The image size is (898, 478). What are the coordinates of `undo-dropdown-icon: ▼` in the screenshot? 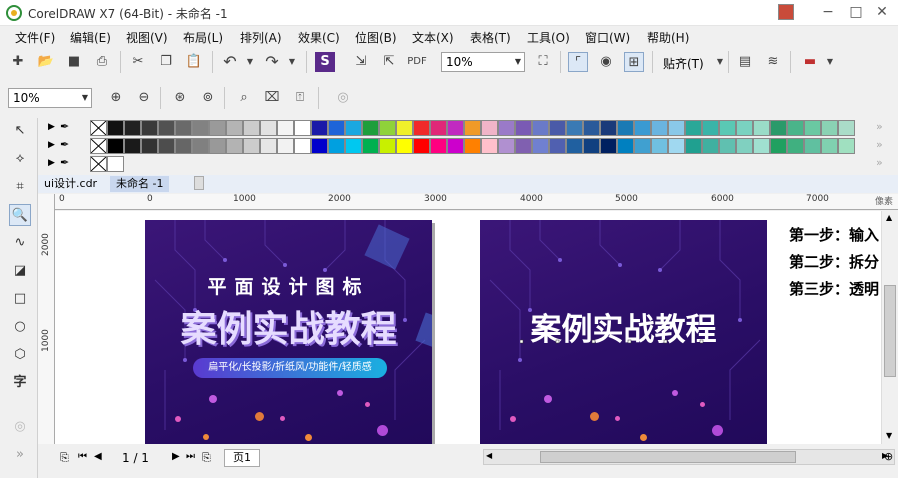 It's located at (250, 62).